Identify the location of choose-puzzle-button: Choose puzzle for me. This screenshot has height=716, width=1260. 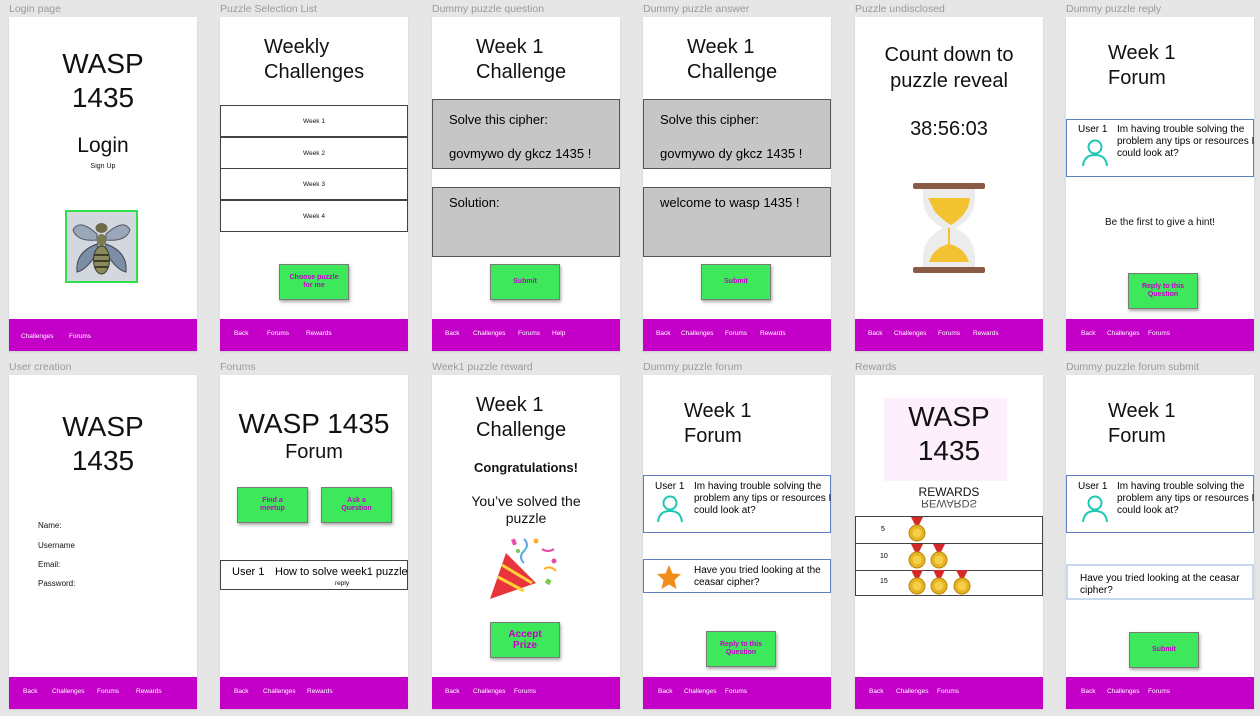
(314, 282).